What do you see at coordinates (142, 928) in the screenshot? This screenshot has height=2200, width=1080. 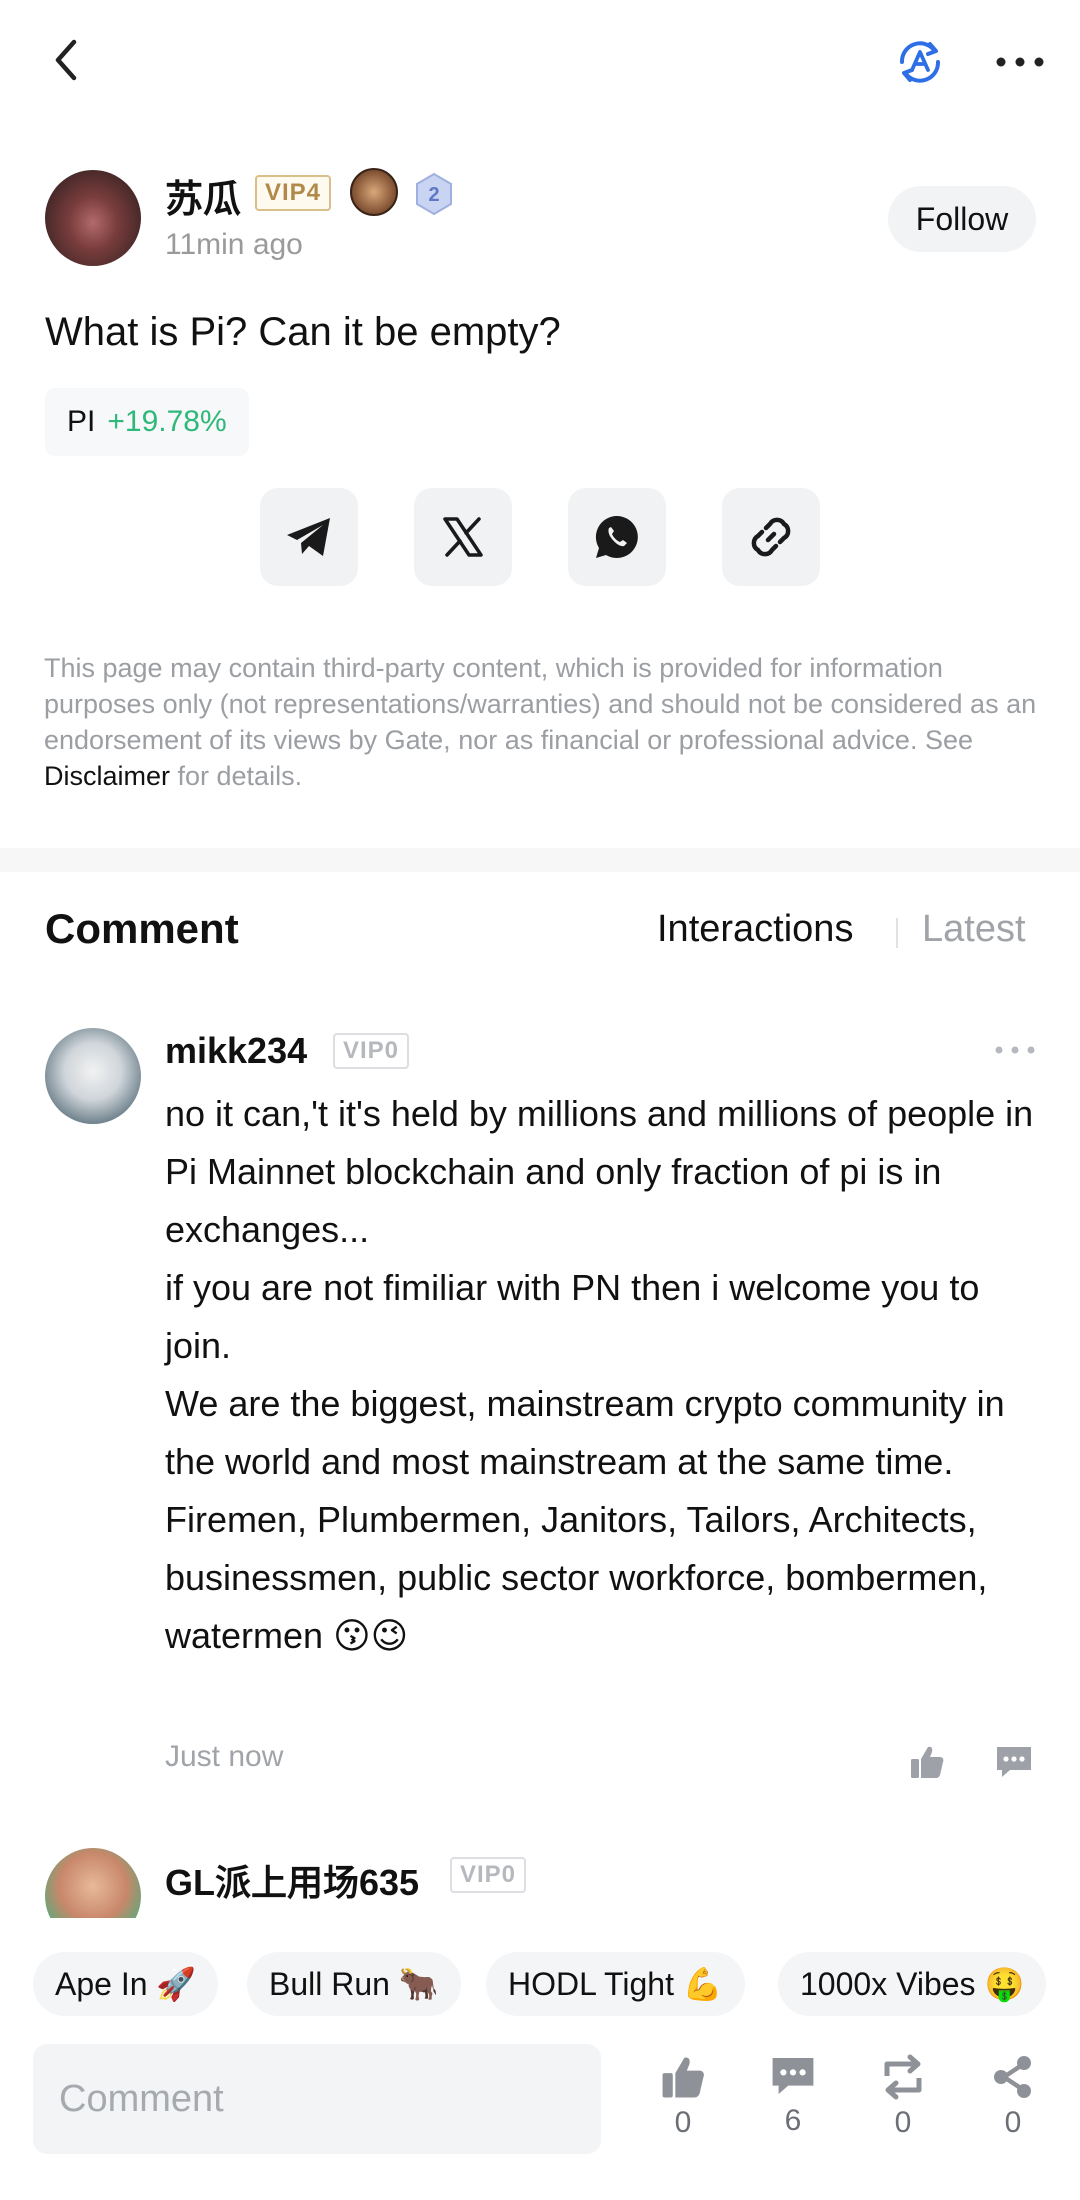 I see `comments-title: Comment` at bounding box center [142, 928].